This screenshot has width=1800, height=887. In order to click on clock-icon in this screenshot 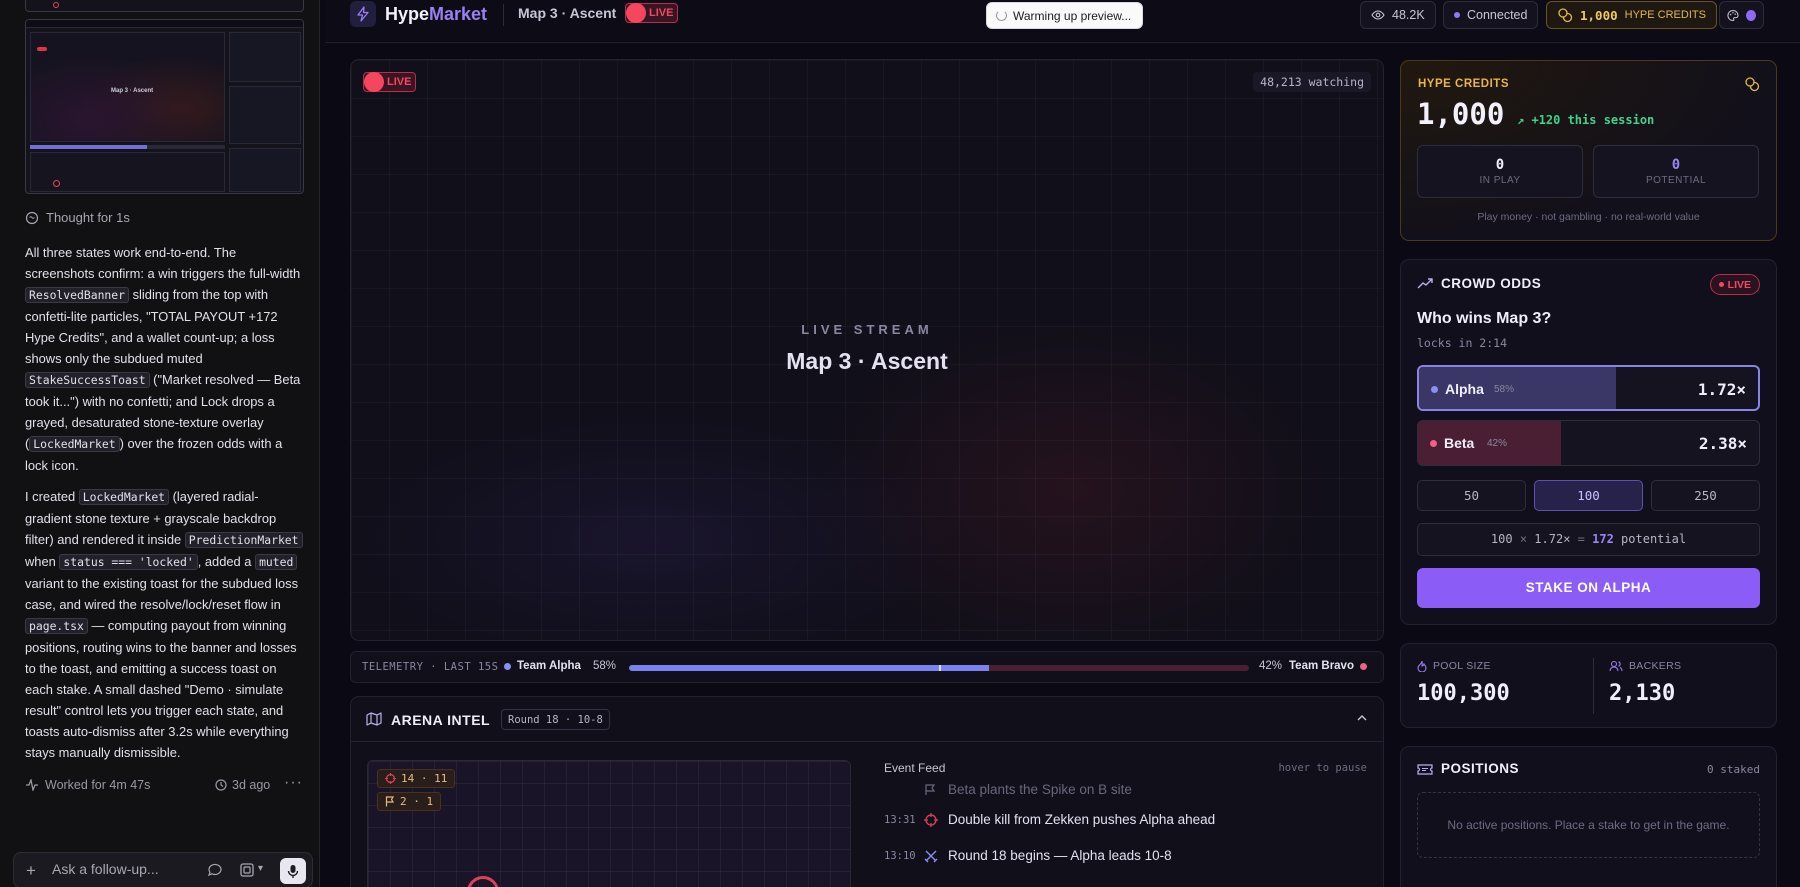, I will do `click(221, 785)`.